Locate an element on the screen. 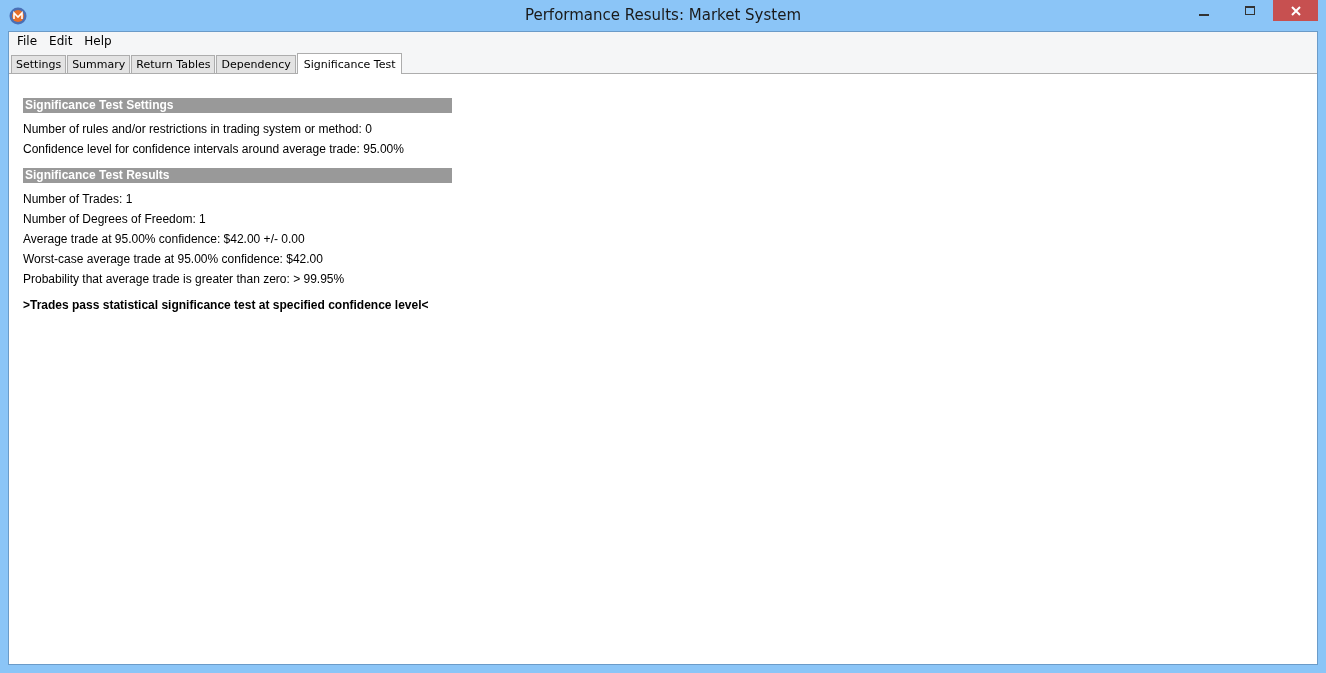  tab: Significance Test is located at coordinates (349, 63).